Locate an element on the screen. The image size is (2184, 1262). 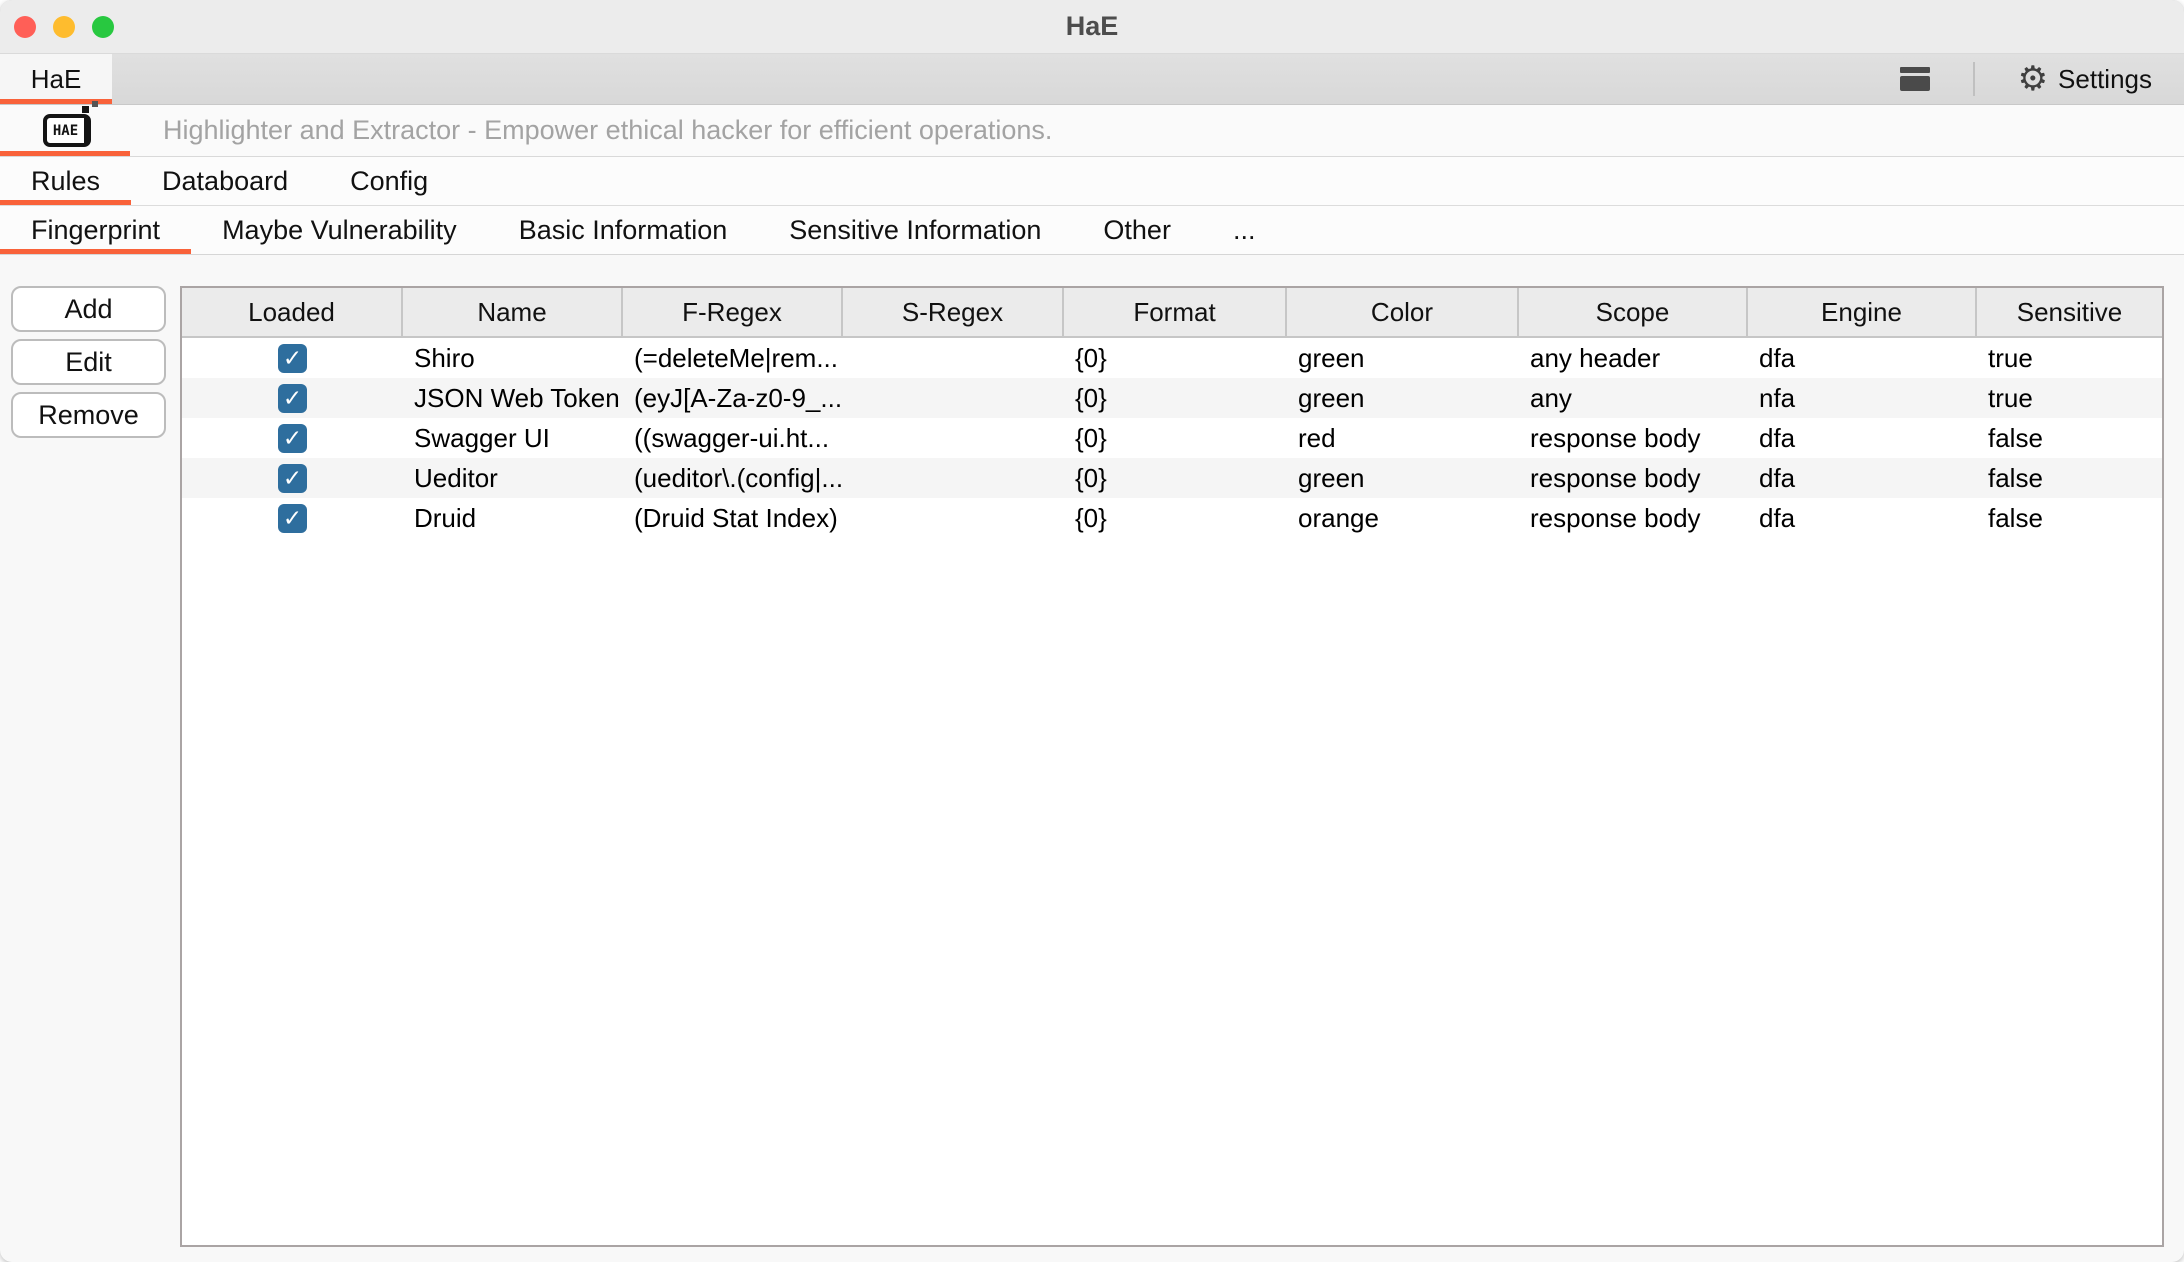
tab-fingerprint: Fingerprint is located at coordinates (96, 230).